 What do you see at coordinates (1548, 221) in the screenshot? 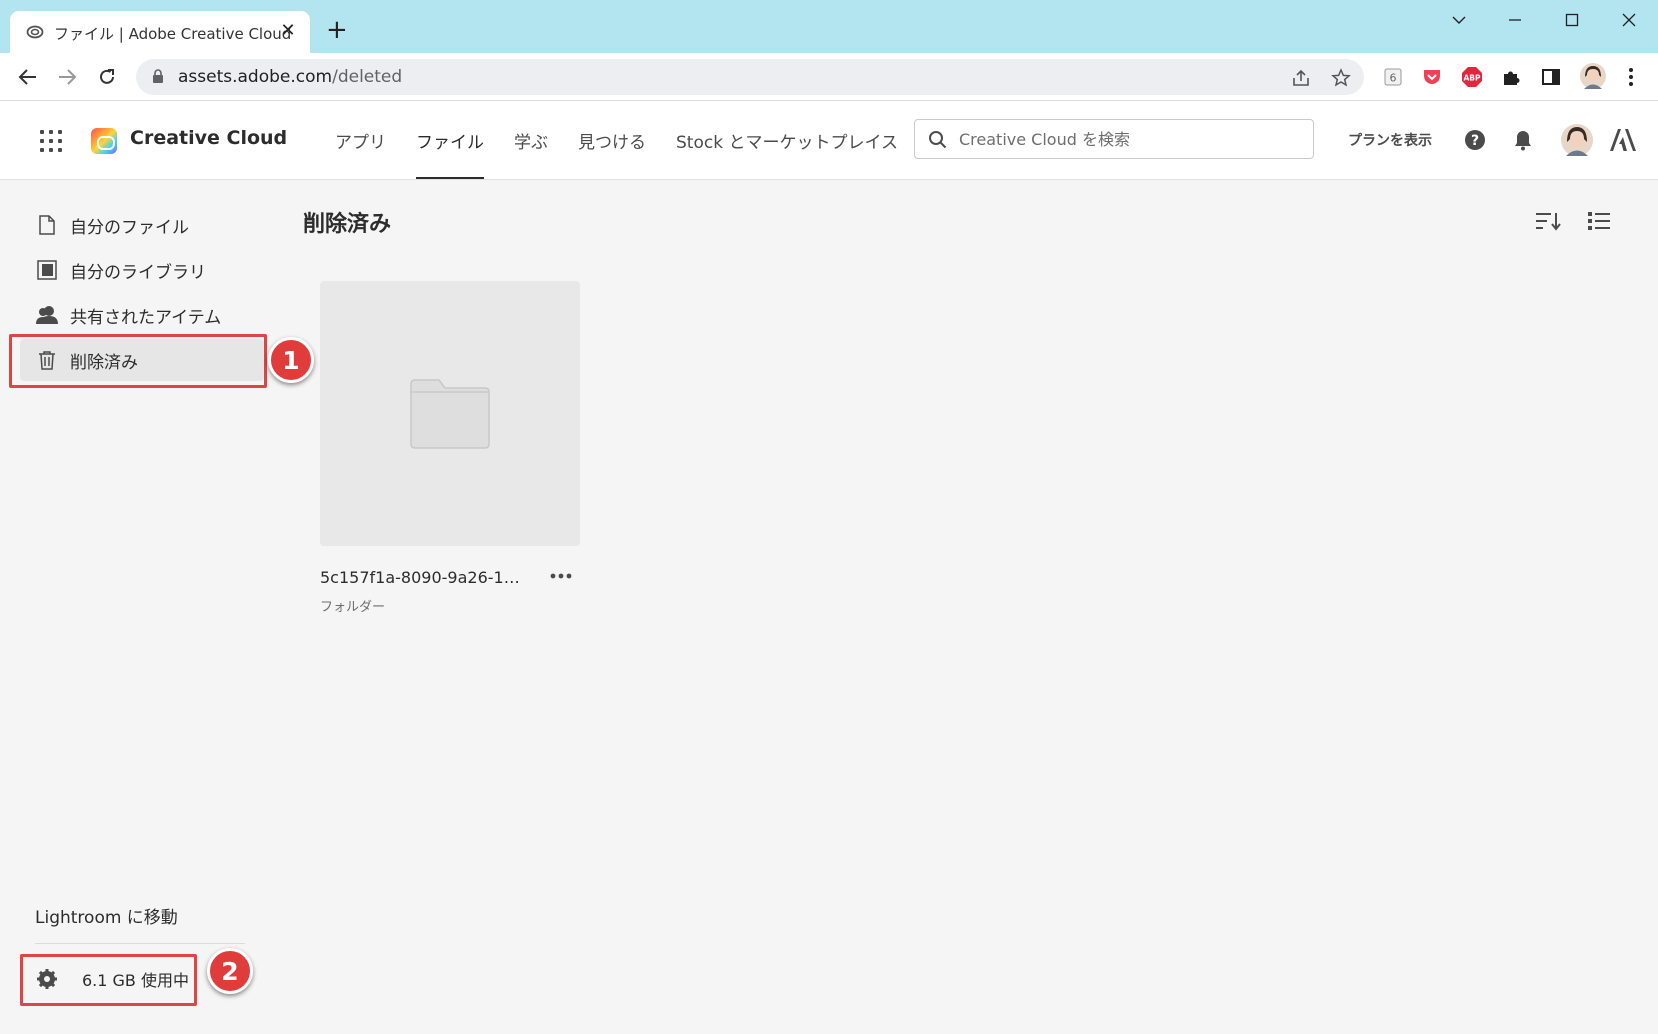
I see `sort-icon` at bounding box center [1548, 221].